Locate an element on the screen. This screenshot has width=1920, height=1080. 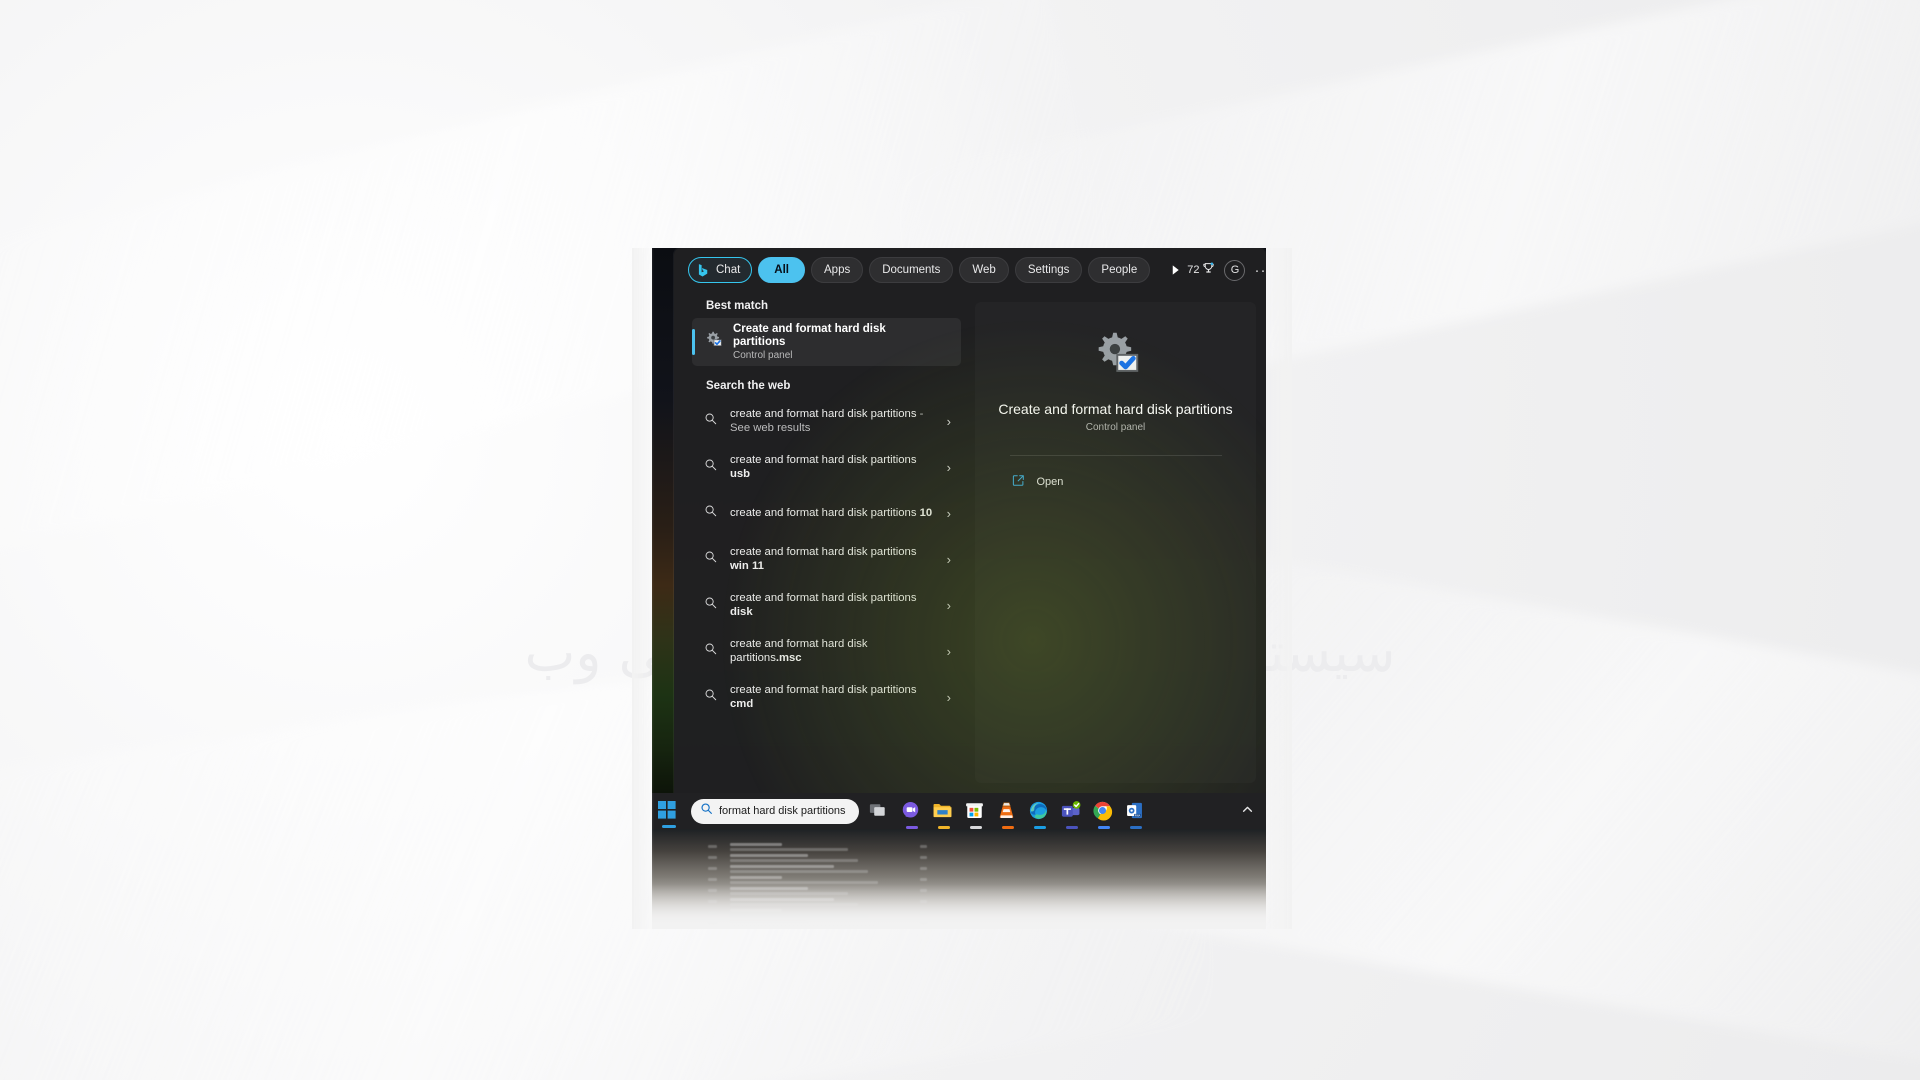
microsoft-teams-icon is located at coordinates (1071, 814).